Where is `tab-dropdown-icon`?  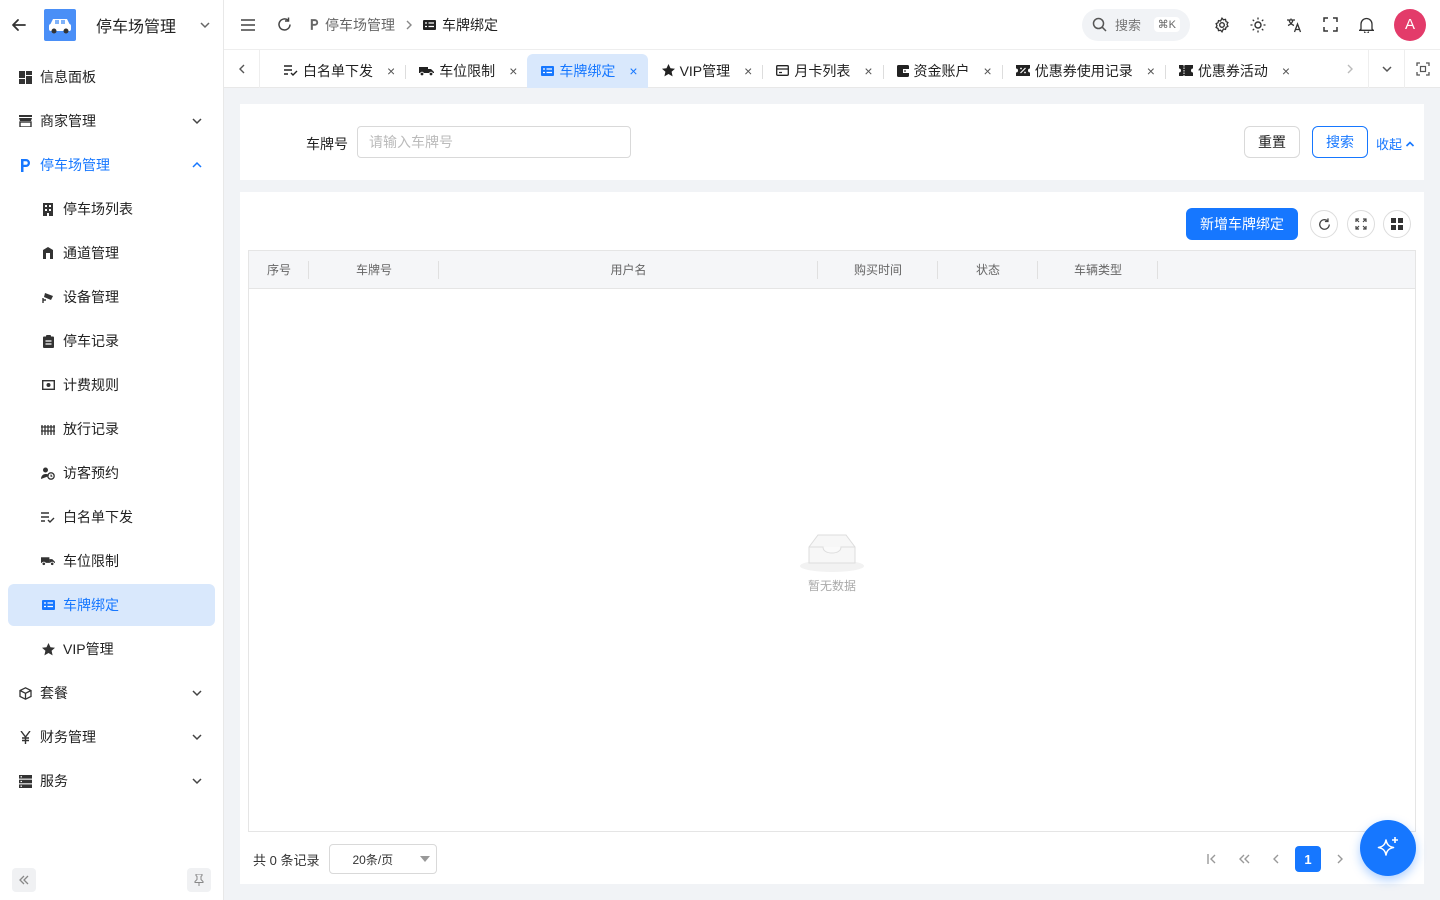 tab-dropdown-icon is located at coordinates (1386, 68).